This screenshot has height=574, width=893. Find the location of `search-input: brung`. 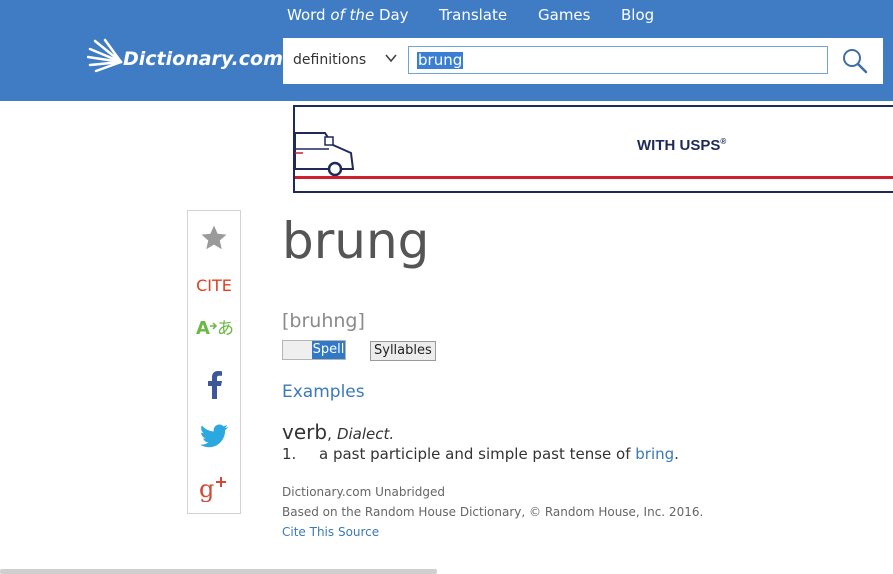

search-input: brung is located at coordinates (618, 60).